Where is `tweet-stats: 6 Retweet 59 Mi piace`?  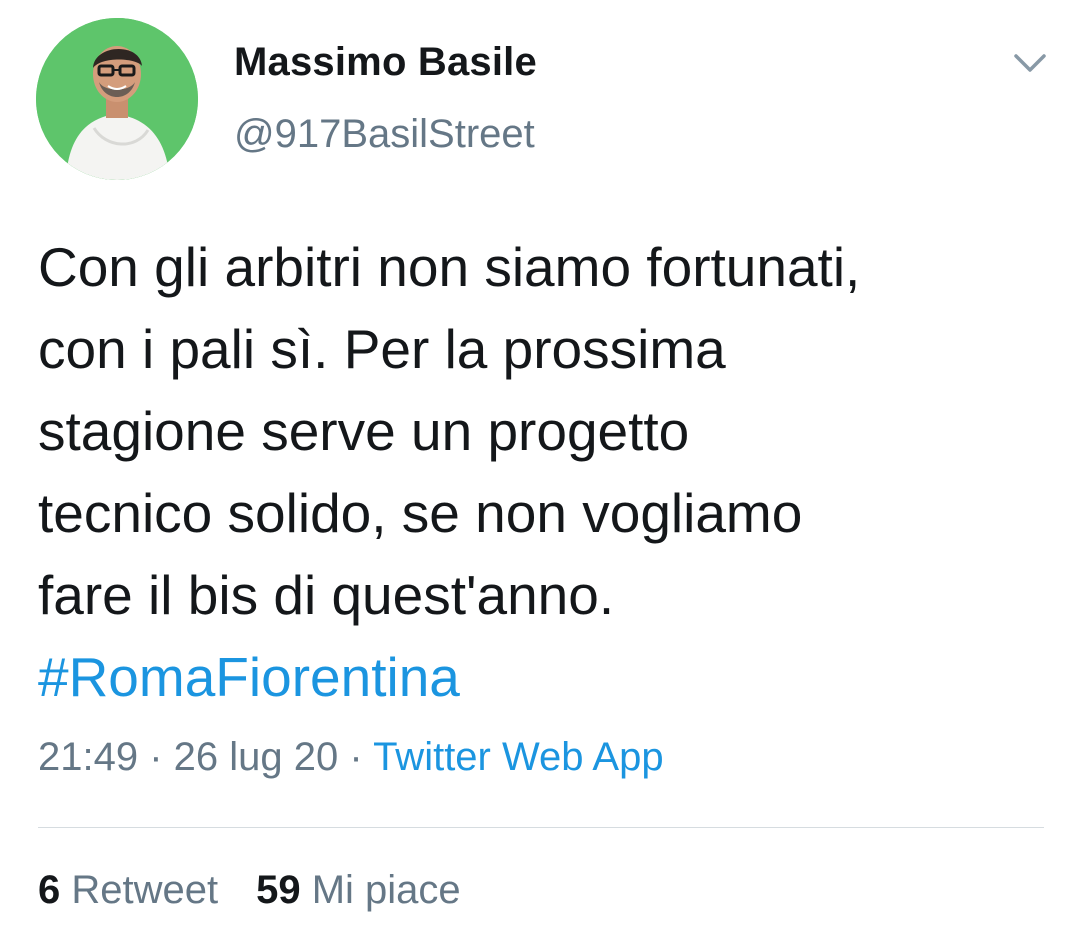
tweet-stats: 6 Retweet 59 Mi piace is located at coordinates (249, 890).